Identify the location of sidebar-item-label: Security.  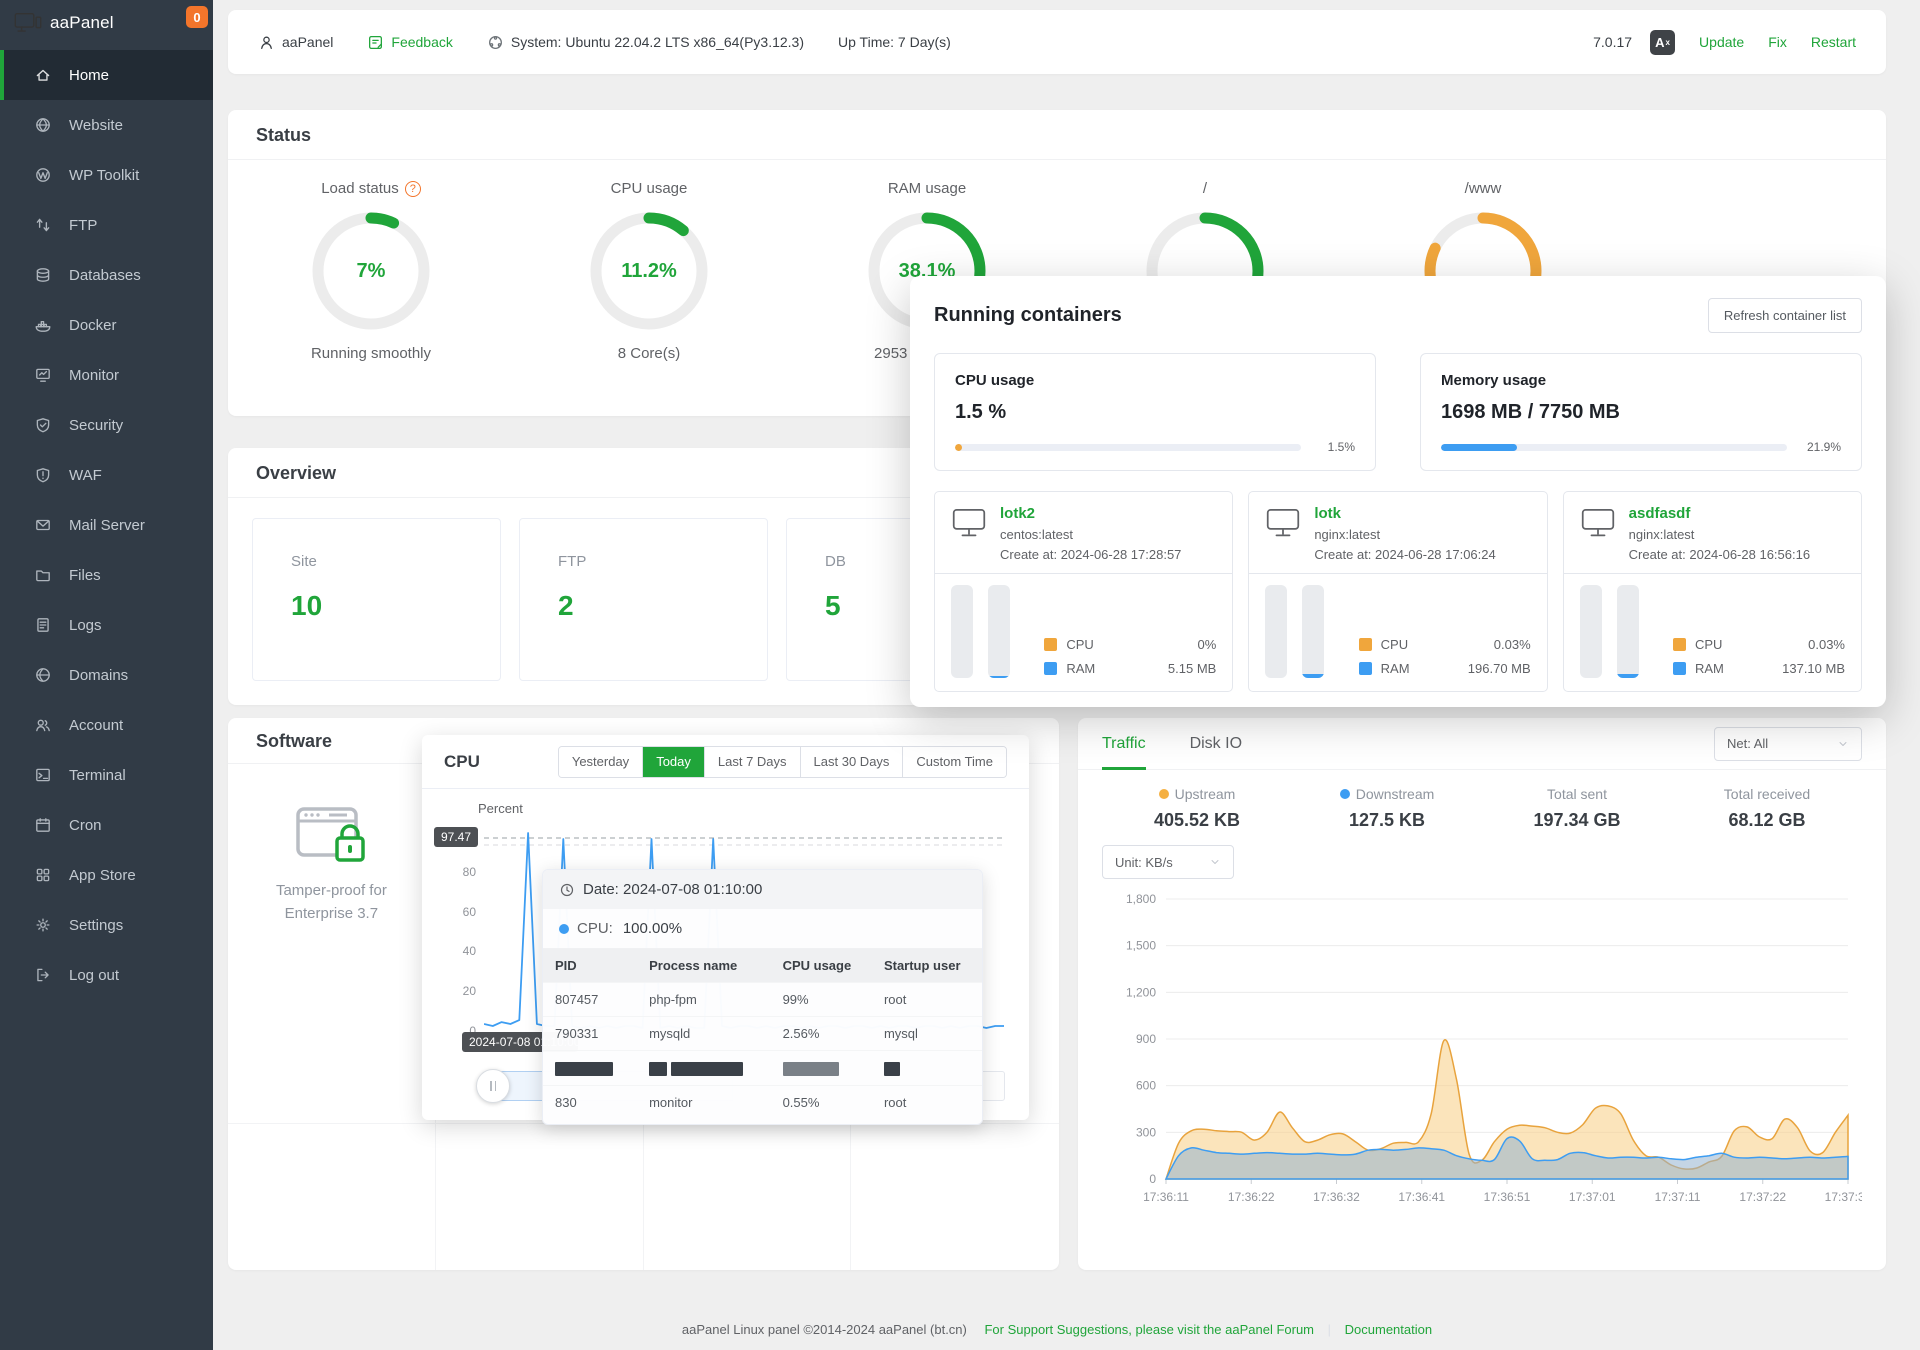
(96, 425).